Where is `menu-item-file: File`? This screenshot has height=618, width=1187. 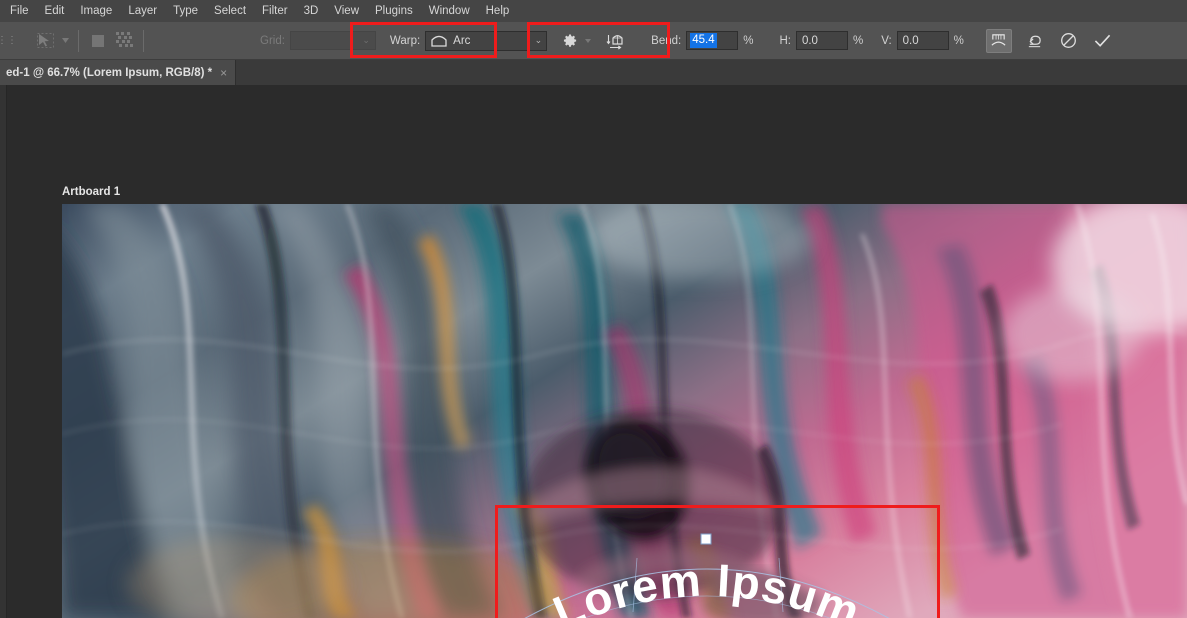
menu-item-file: File is located at coordinates (19, 11).